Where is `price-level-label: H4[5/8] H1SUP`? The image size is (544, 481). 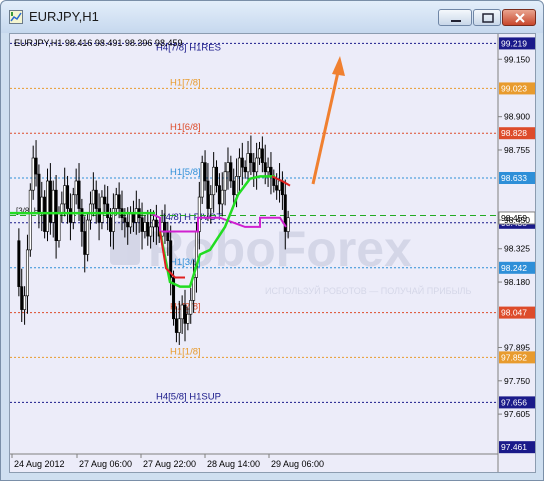
price-level-label: H4[5/8] H1SUP is located at coordinates (188, 396).